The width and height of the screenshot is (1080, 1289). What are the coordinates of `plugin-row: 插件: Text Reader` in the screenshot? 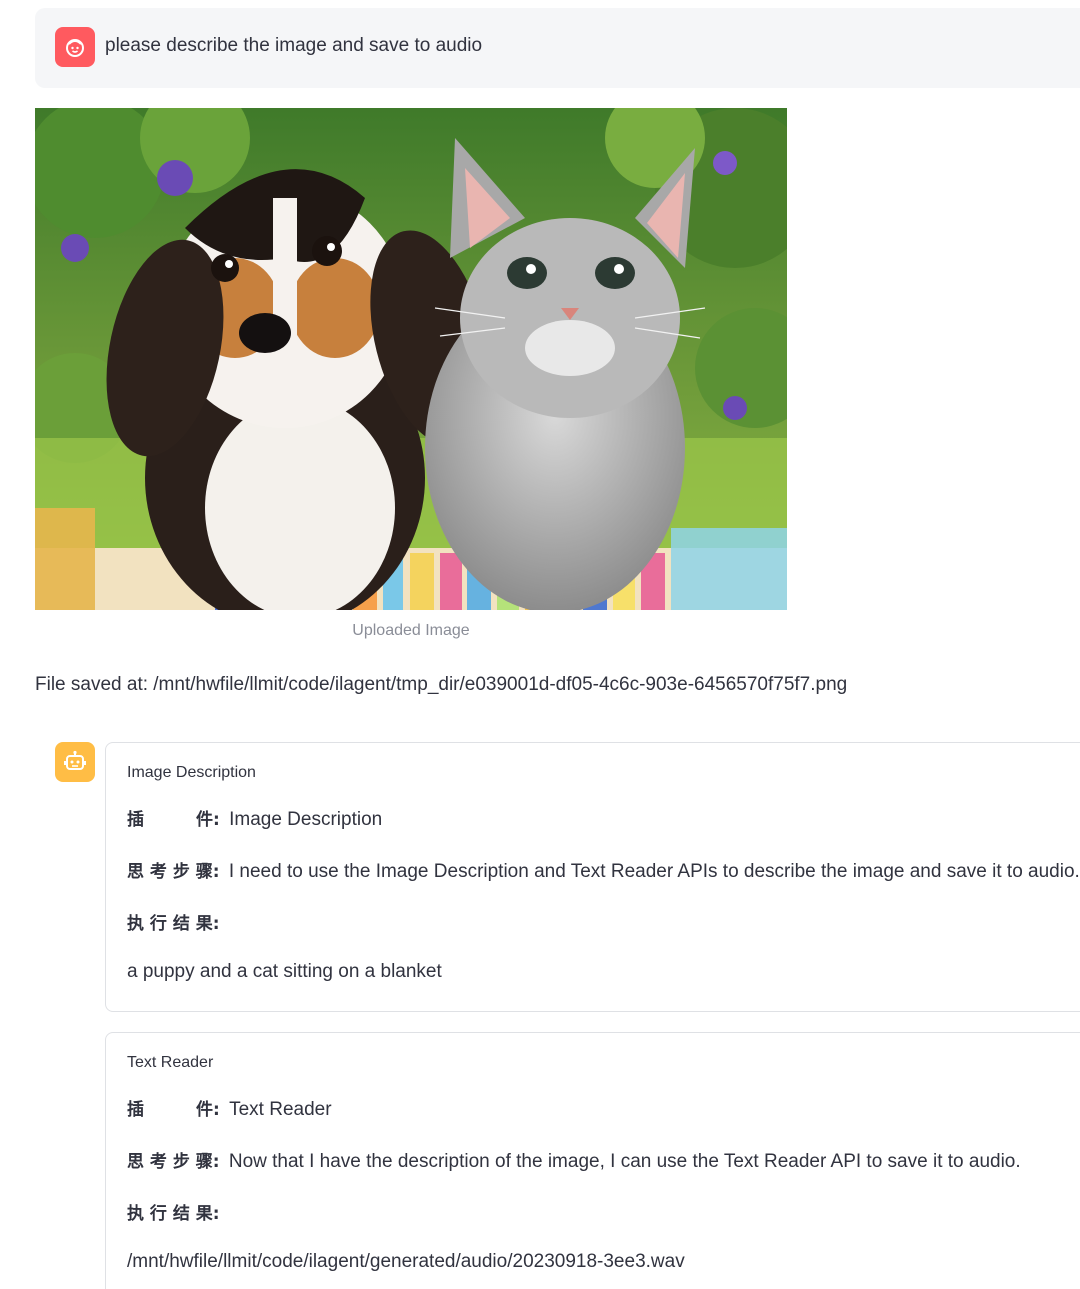 It's located at (229, 1108).